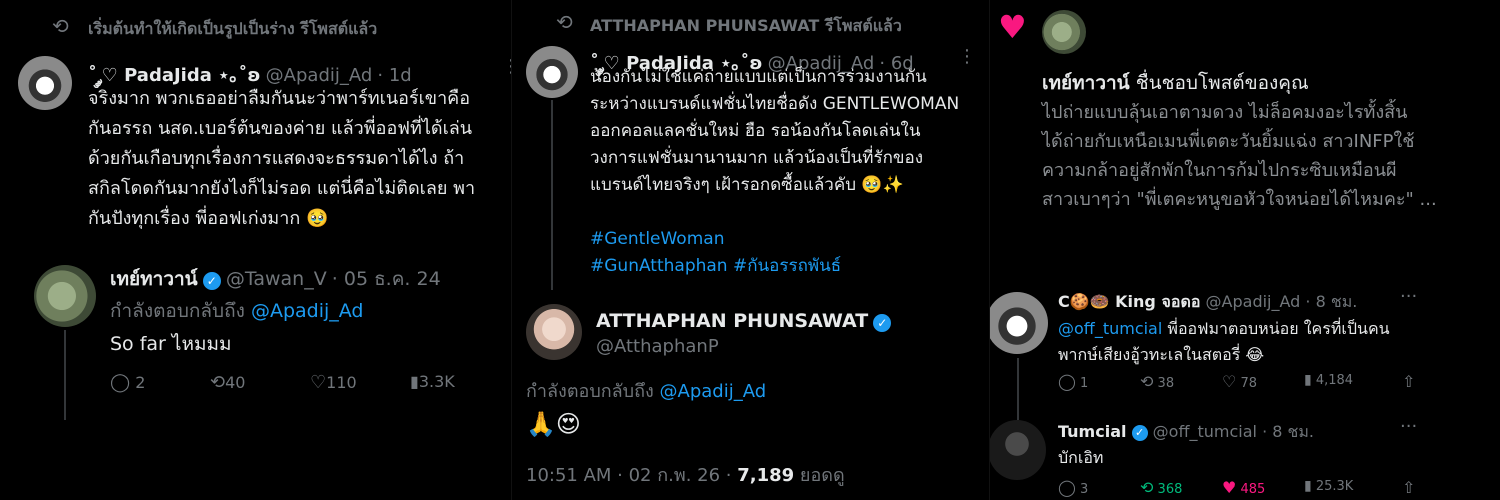  I want to click on repost-button: ⟲ 38, so click(1181, 381).